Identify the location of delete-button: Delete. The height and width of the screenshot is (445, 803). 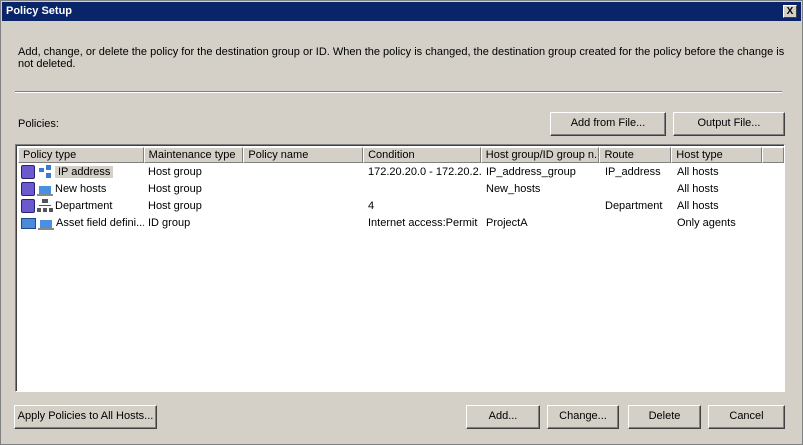
(664, 417).